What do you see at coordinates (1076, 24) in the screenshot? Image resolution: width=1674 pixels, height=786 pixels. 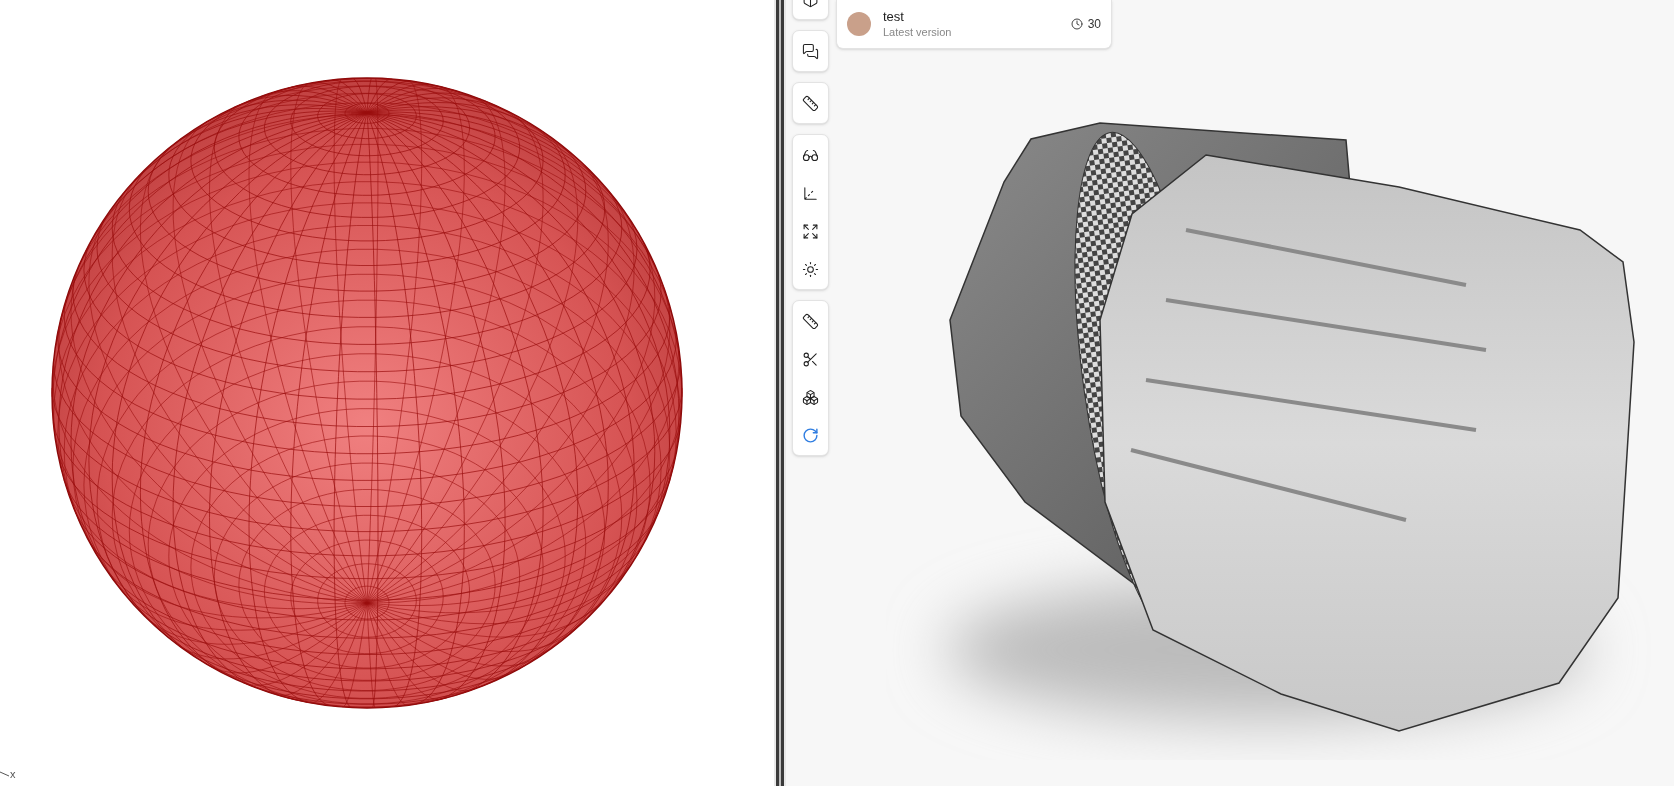 I see `clock-icon` at bounding box center [1076, 24].